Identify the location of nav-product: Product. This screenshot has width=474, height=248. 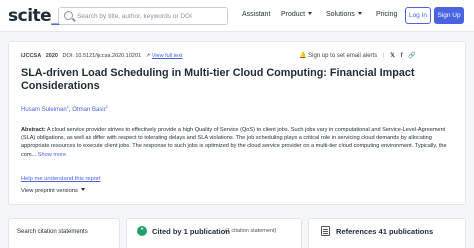
(297, 14).